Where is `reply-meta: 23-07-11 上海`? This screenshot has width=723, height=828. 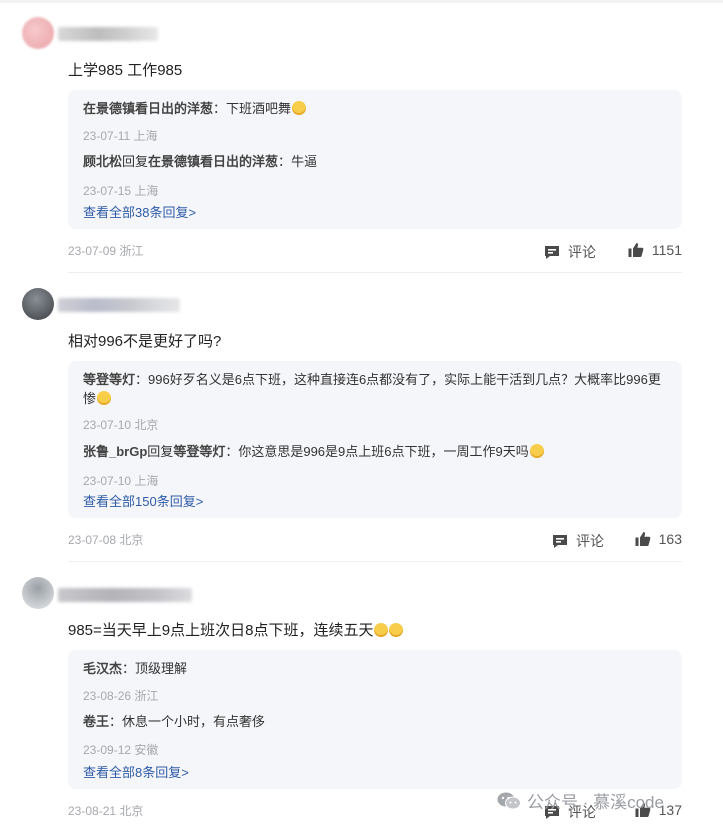
reply-meta: 23-07-11 上海 is located at coordinates (120, 136).